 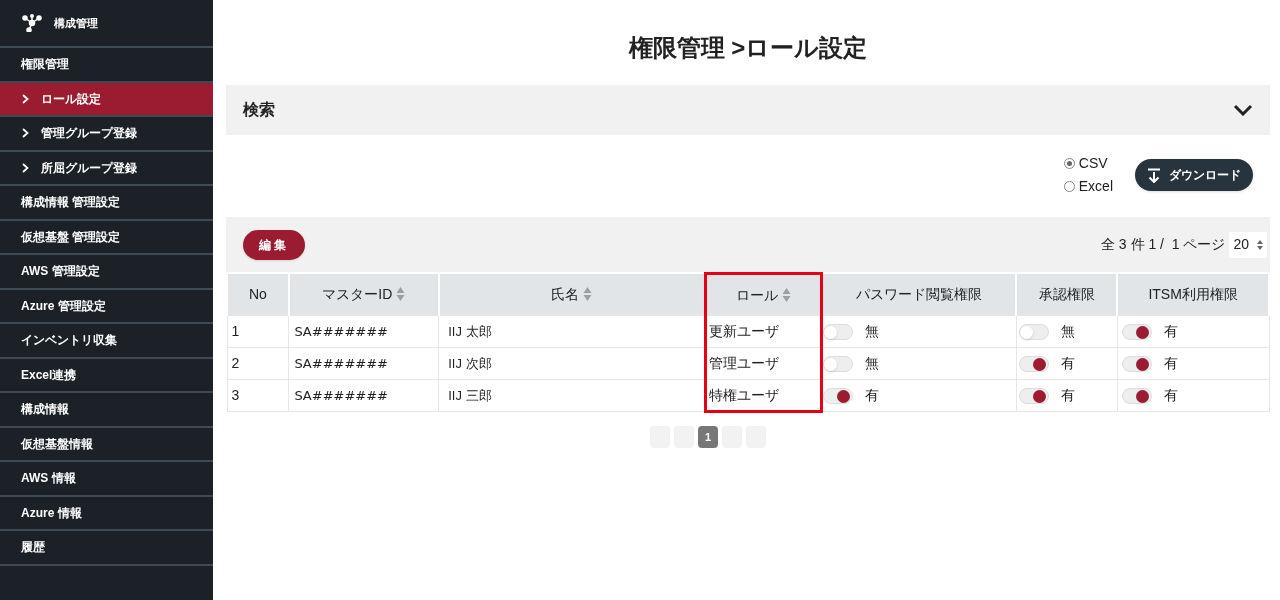 I want to click on table-cell: 管理ユーザ, so click(x=763, y=363).